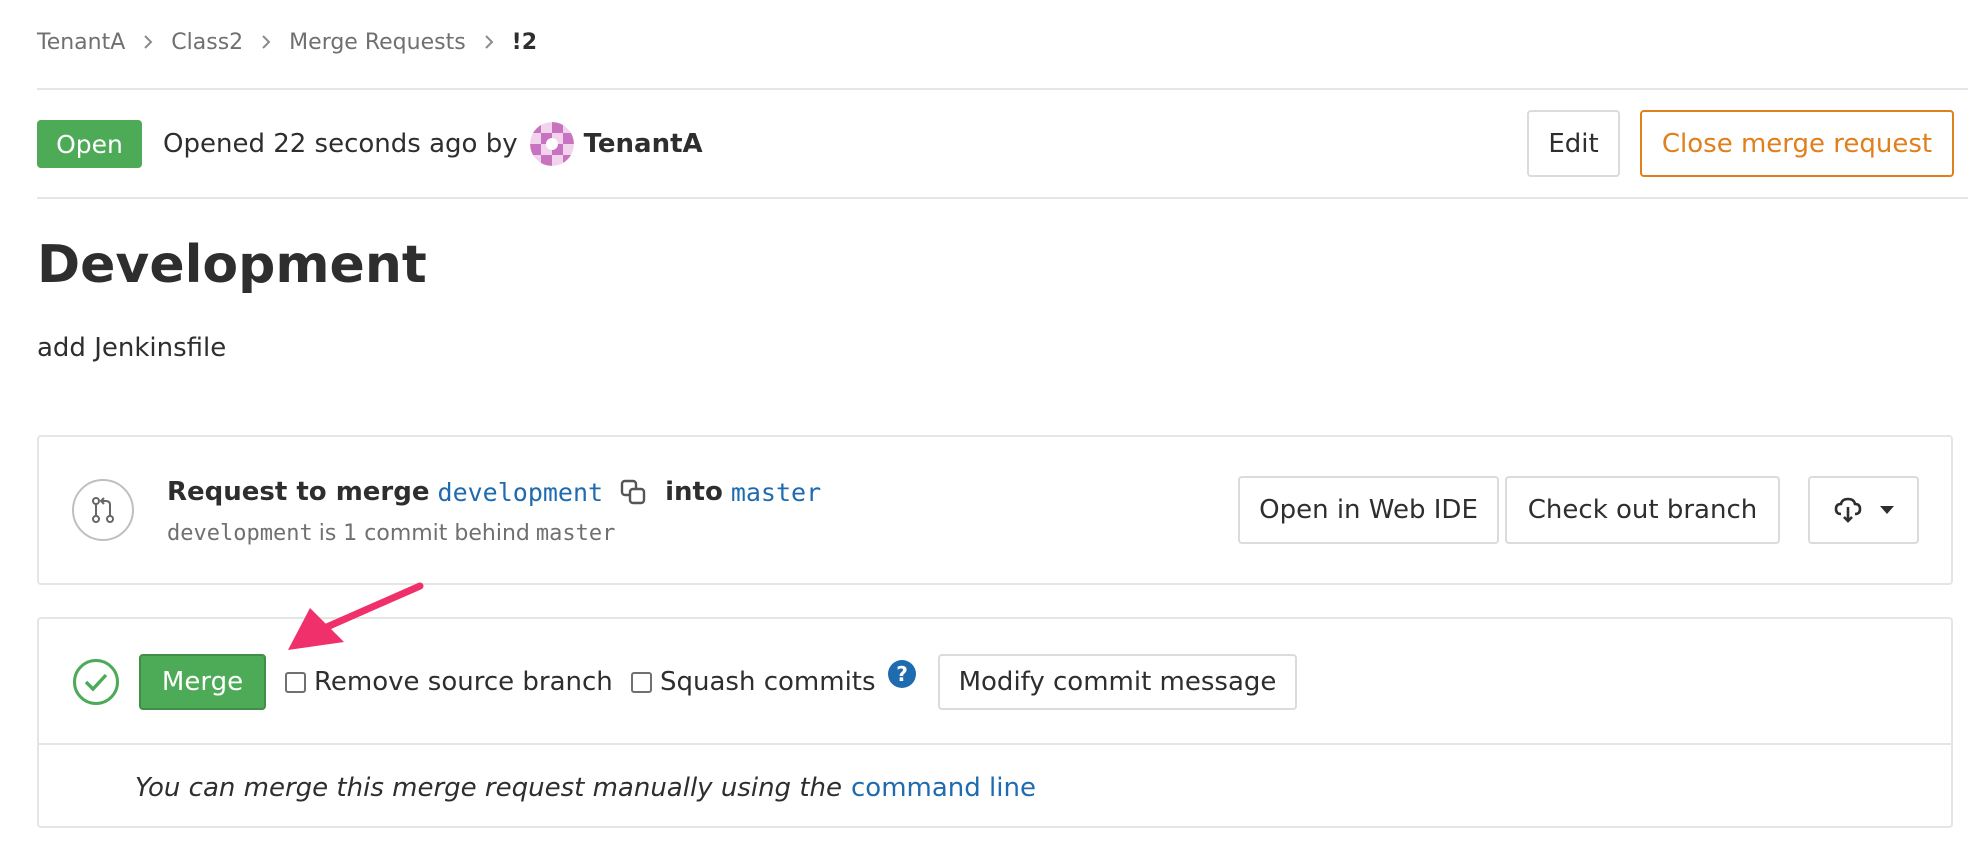 This screenshot has height=854, width=1968. Describe the element at coordinates (1573, 143) in the screenshot. I see `edit-button: Edit` at that location.